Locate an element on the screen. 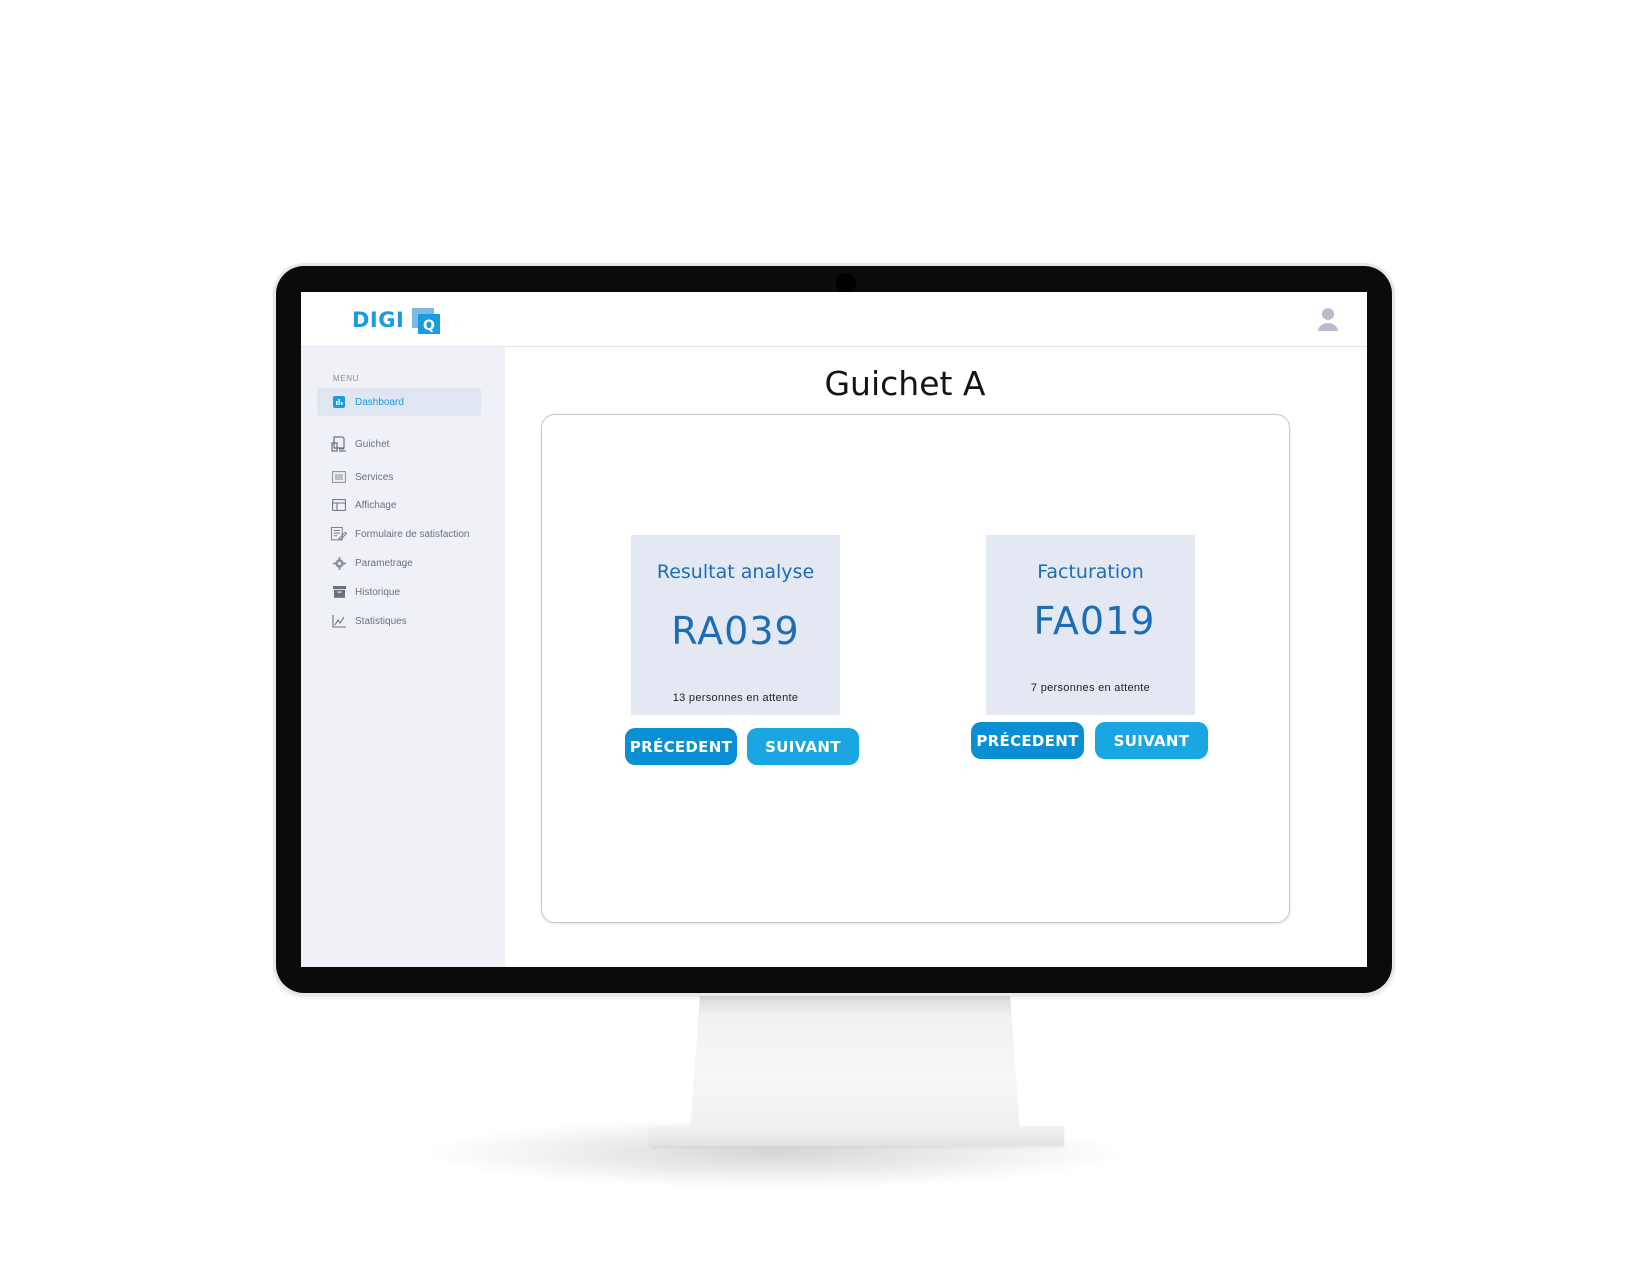  waiting-count: 13 personnes en attente is located at coordinates (735, 698).